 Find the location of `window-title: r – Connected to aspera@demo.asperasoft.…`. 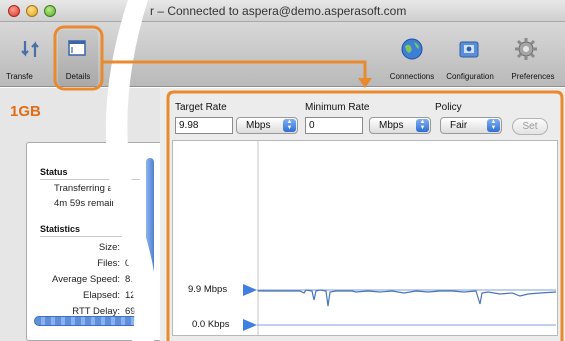

window-title: r – Connected to aspera@demo.asperasoft.… is located at coordinates (278, 11).